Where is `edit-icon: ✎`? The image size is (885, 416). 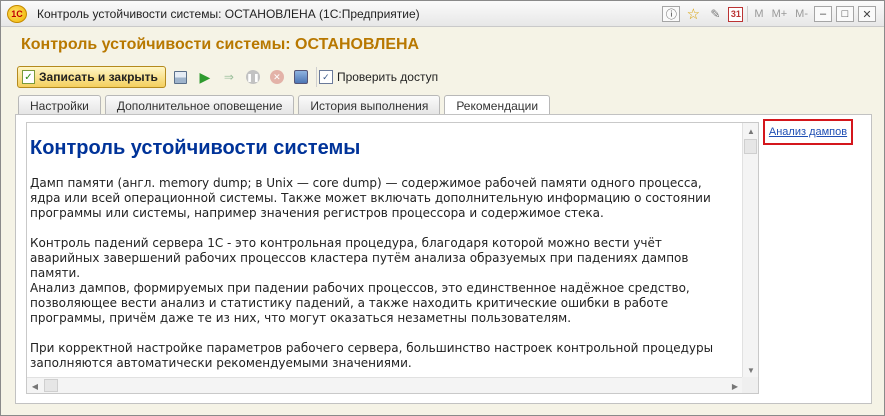 edit-icon: ✎ is located at coordinates (715, 14).